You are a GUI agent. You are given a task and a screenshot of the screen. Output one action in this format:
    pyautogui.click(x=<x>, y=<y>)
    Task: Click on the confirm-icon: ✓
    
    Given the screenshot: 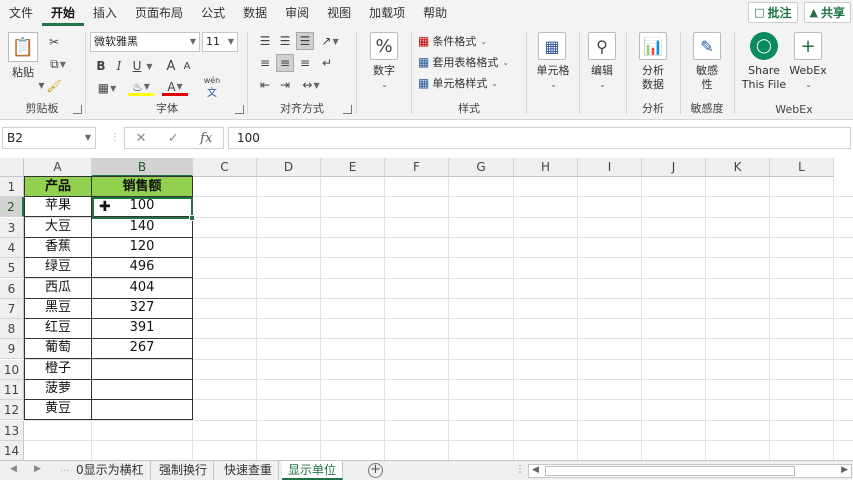 What is the action you would take?
    pyautogui.click(x=173, y=138)
    